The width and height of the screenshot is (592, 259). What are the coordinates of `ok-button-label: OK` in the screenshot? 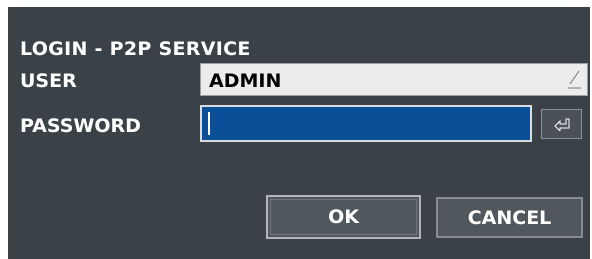 It's located at (343, 217).